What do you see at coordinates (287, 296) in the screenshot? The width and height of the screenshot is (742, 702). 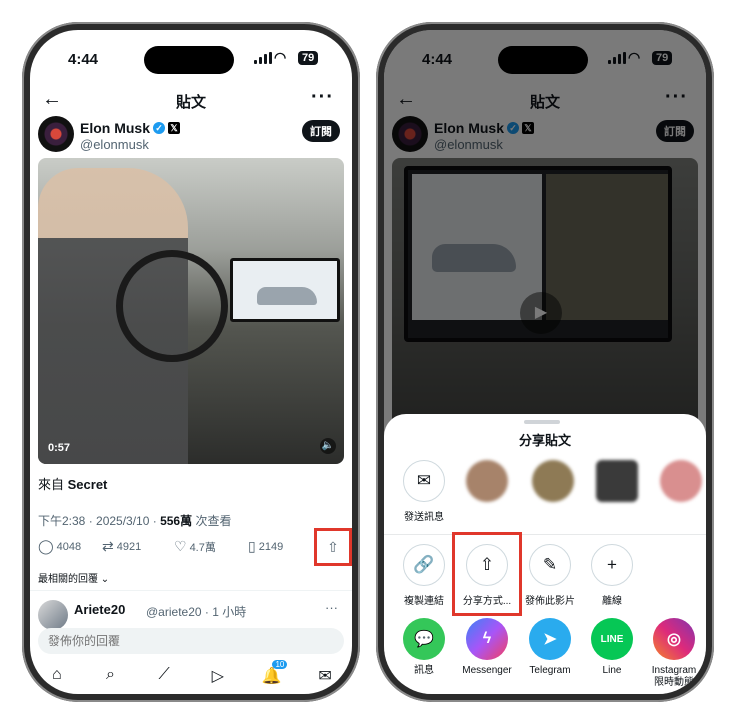 I see `car-image` at bounding box center [287, 296].